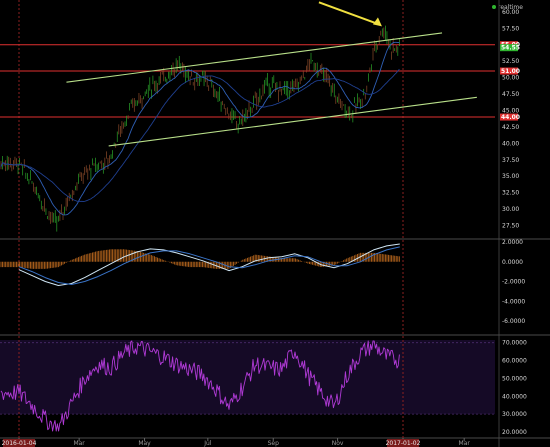 The height and width of the screenshot is (447, 550). Describe the element at coordinates (274, 443) in the screenshot. I see `x-tick-label: Sep` at that location.